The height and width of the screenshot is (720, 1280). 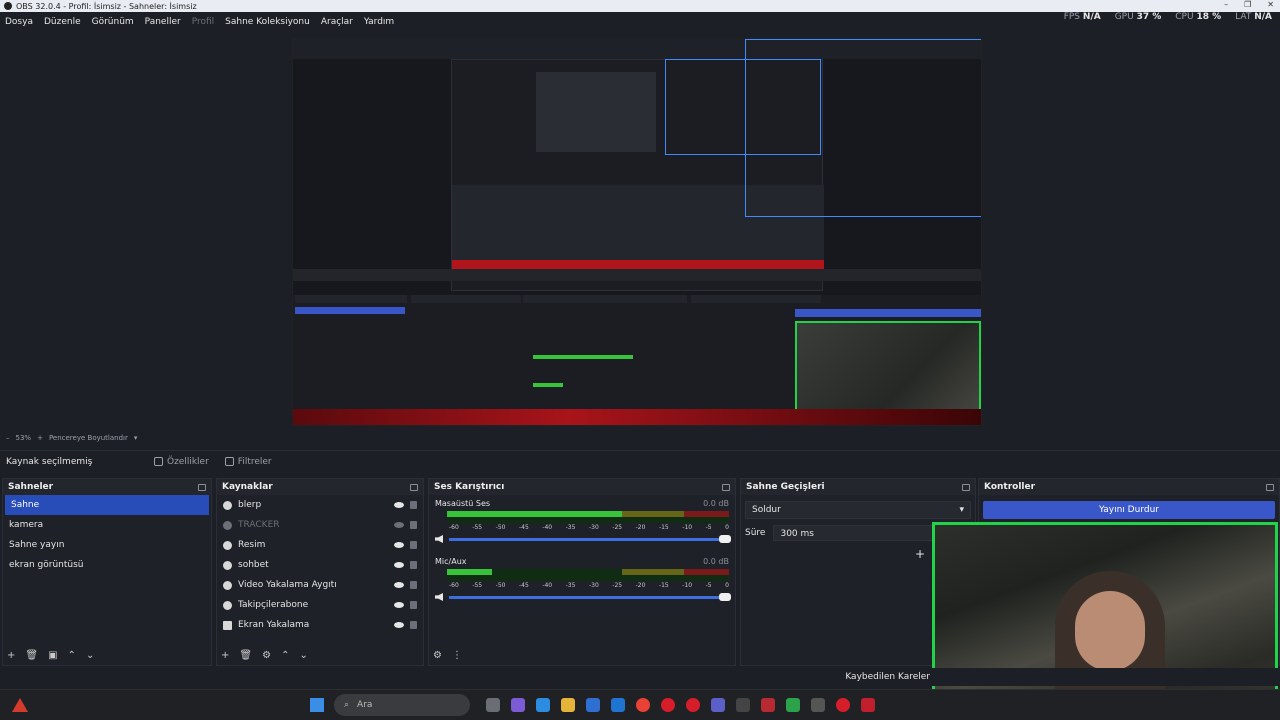 I want to click on task-view-icon, so click(x=493, y=705).